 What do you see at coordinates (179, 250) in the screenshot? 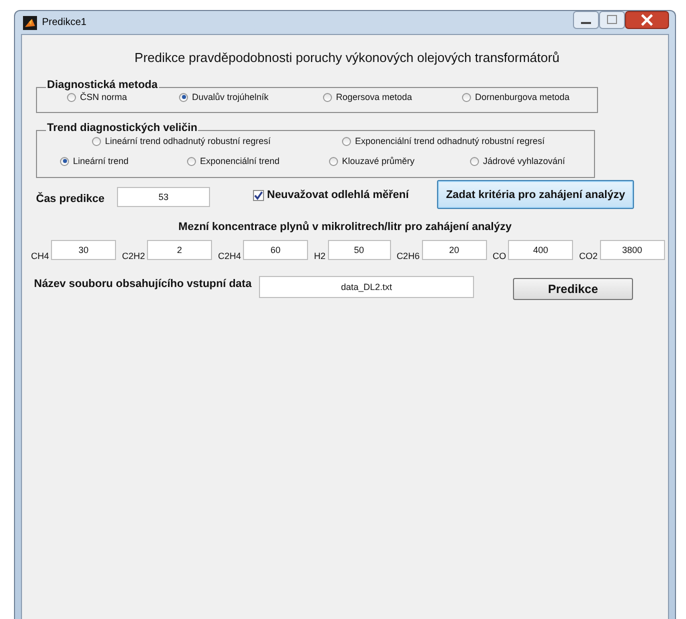
I see `input-field: 2` at bounding box center [179, 250].